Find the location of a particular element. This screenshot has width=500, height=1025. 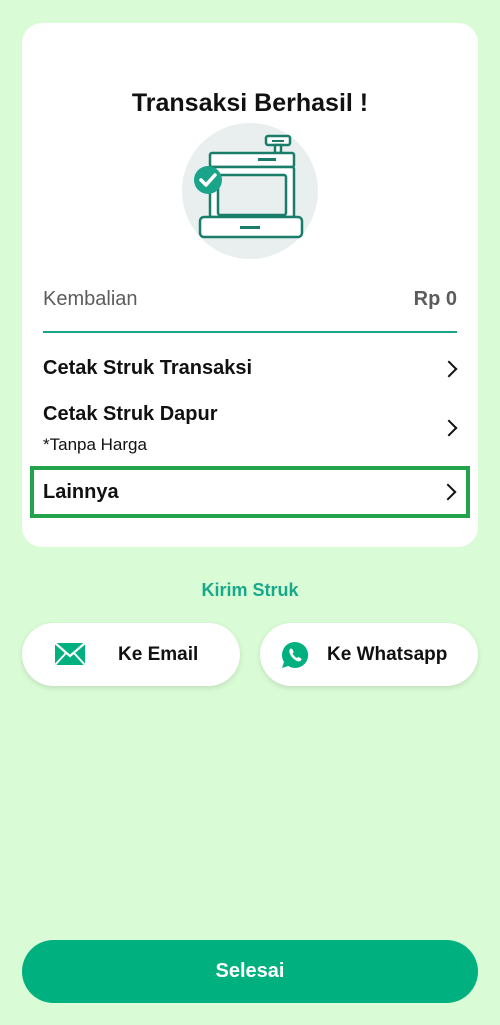

send-email-button: Ke Email is located at coordinates (131, 654).